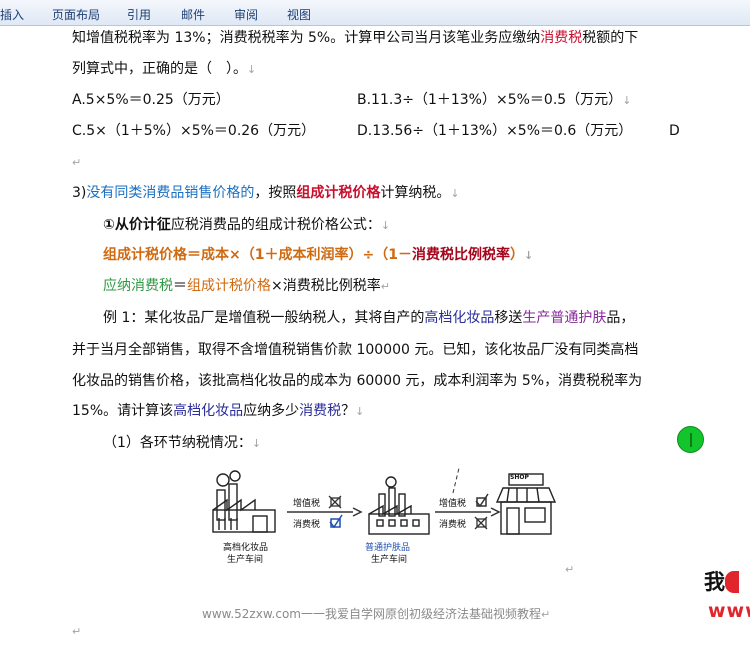 This screenshot has height=649, width=750. What do you see at coordinates (732, 582) in the screenshot?
I see `heart-logo-icon` at bounding box center [732, 582].